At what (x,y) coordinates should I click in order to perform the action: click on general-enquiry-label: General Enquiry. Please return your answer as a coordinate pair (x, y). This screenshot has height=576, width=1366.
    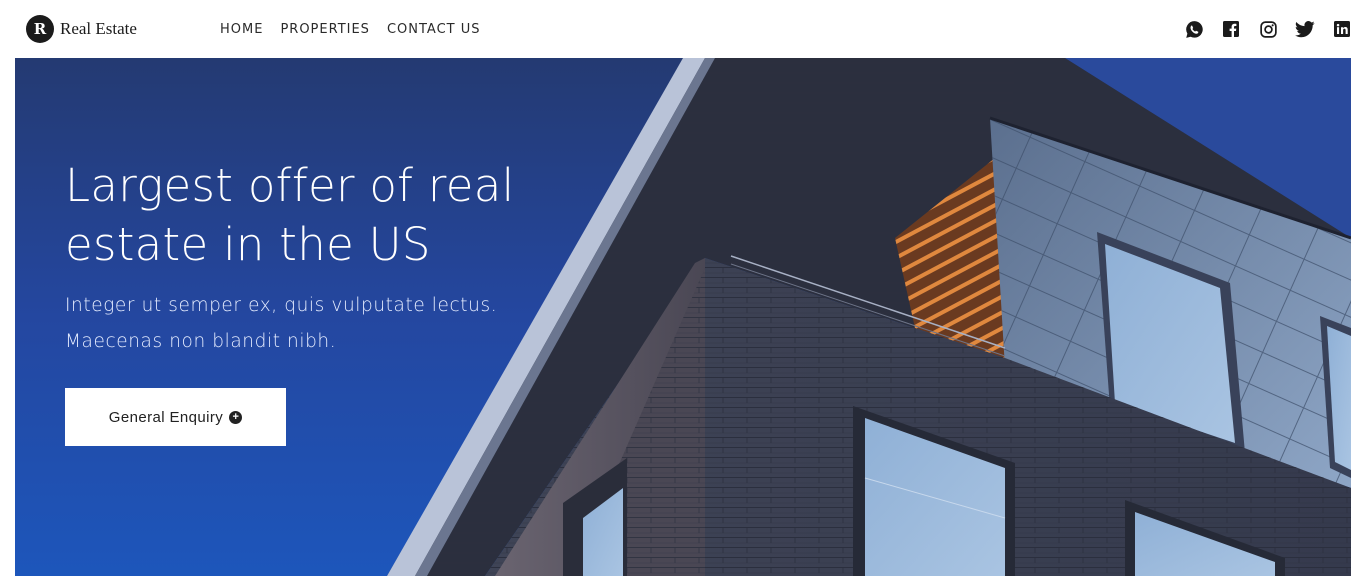
    Looking at the image, I should click on (166, 417).